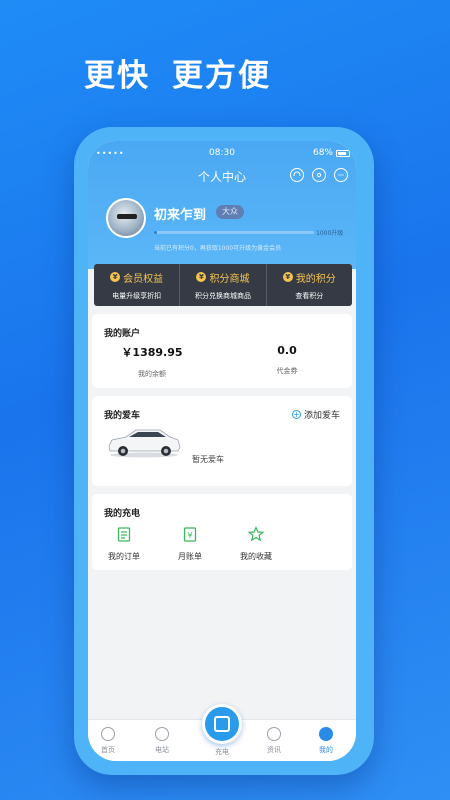  What do you see at coordinates (190, 556) in the screenshot?
I see `charge-item-label: 月账单` at bounding box center [190, 556].